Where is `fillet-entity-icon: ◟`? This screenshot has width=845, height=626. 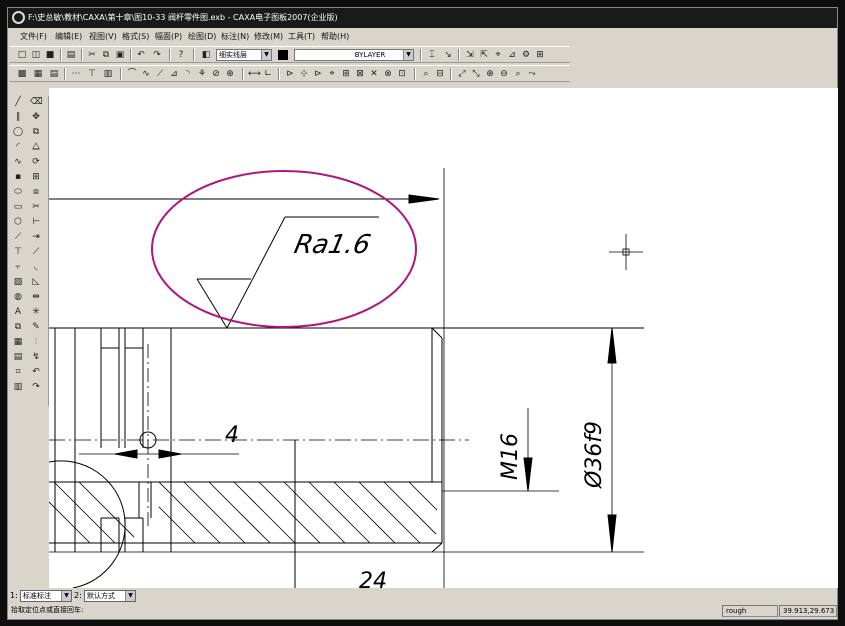
fillet-entity-icon: ◟ is located at coordinates (36, 267).